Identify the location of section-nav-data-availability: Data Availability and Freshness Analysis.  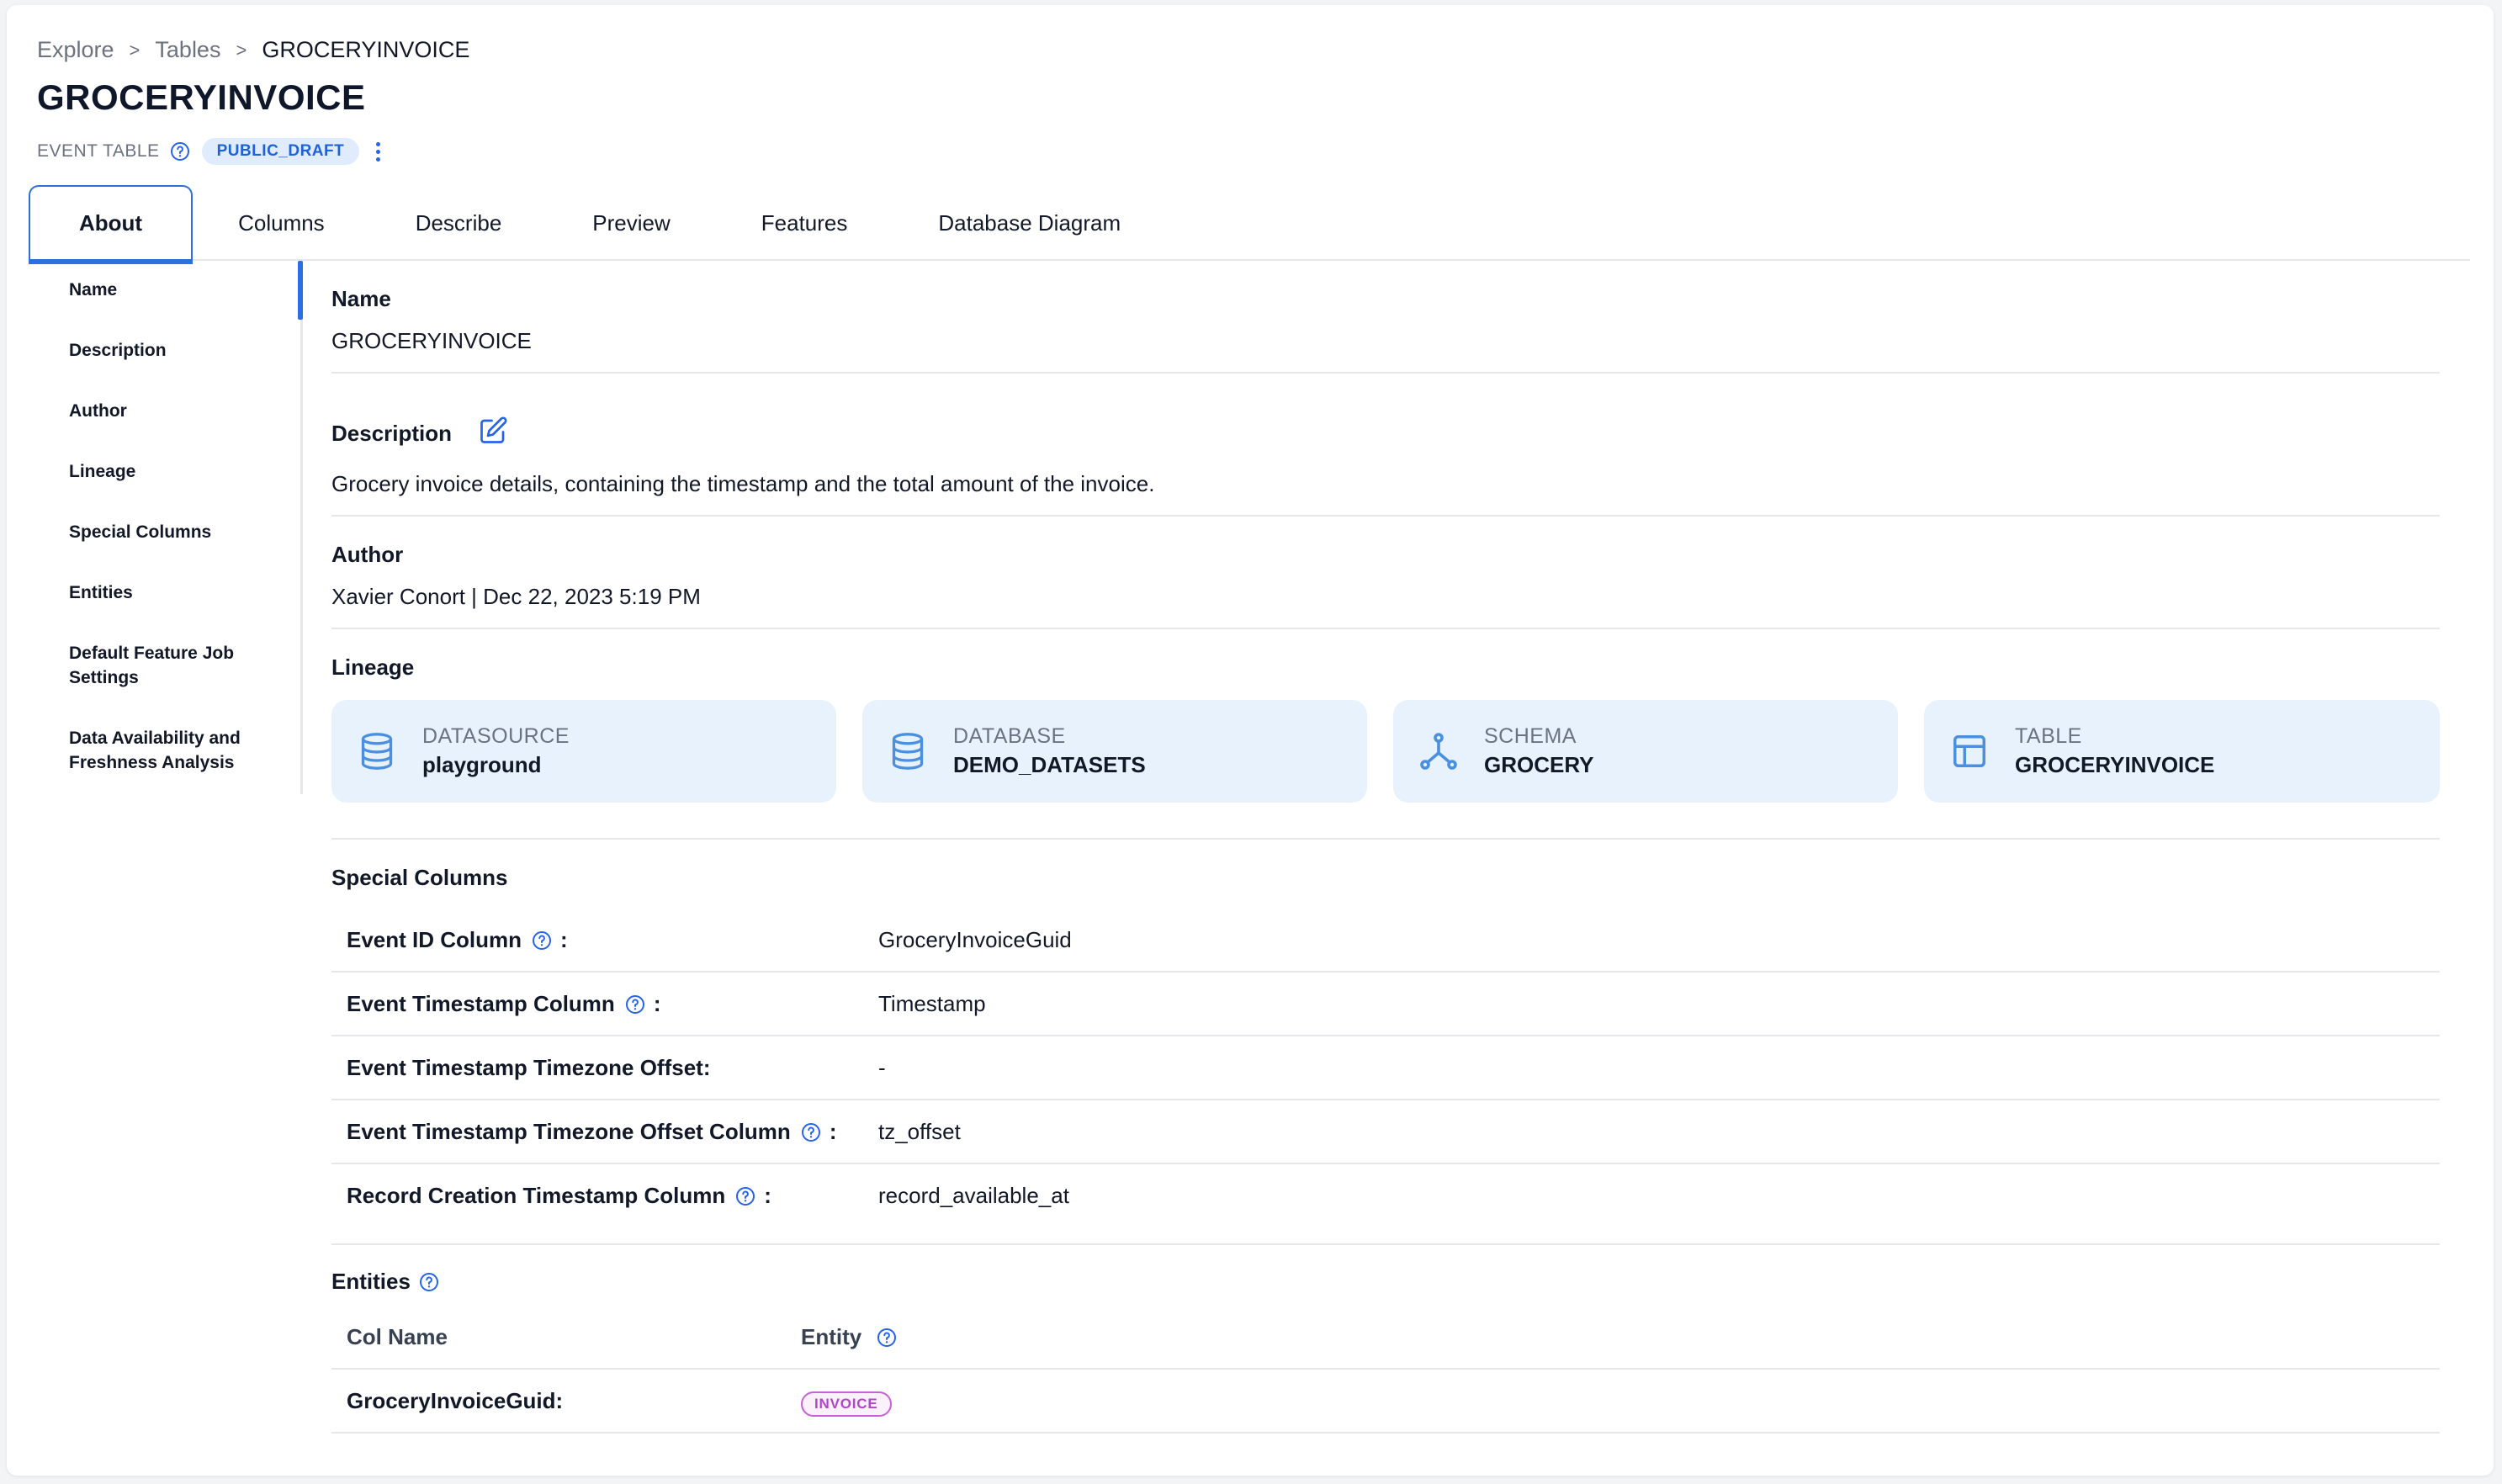
(178, 750).